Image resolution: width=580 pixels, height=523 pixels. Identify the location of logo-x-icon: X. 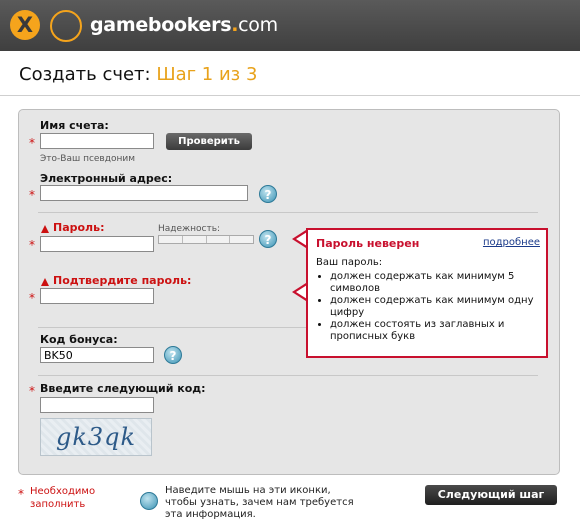
(25, 25).